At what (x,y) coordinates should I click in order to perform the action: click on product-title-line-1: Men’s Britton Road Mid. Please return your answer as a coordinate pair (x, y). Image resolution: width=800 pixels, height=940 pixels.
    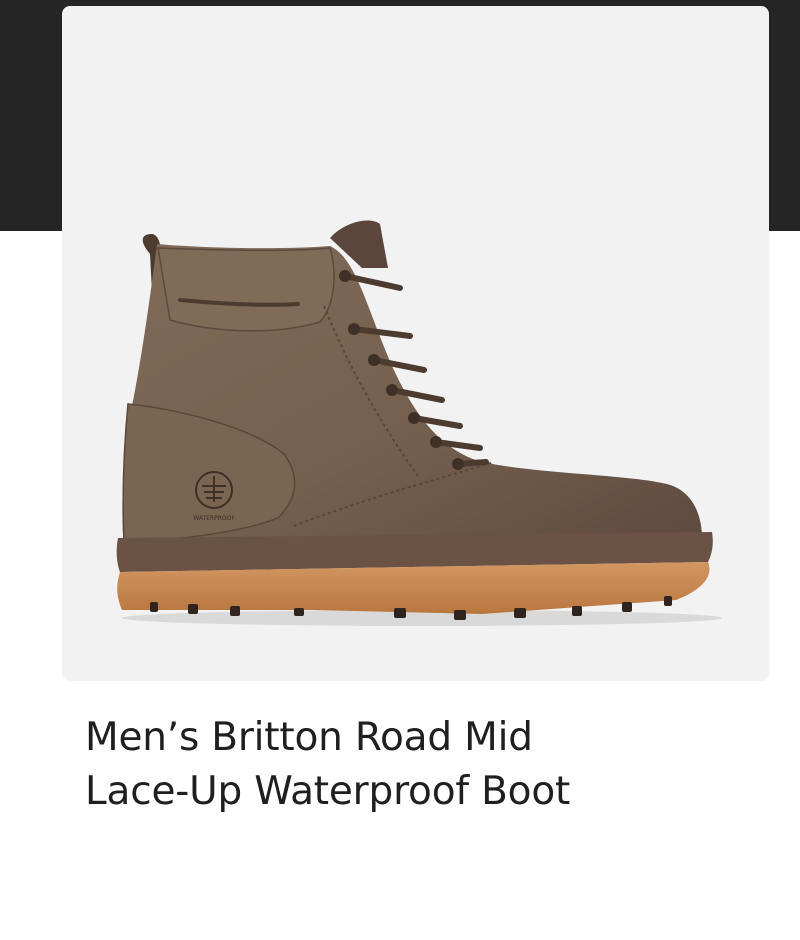
    Looking at the image, I should click on (309, 737).